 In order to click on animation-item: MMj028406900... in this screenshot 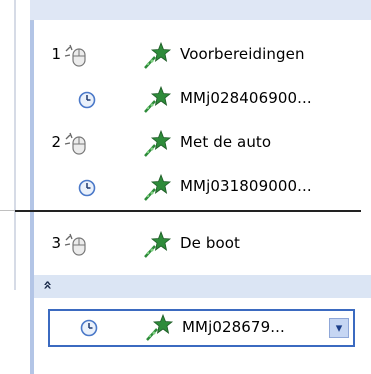, I will do `click(202, 100)`.